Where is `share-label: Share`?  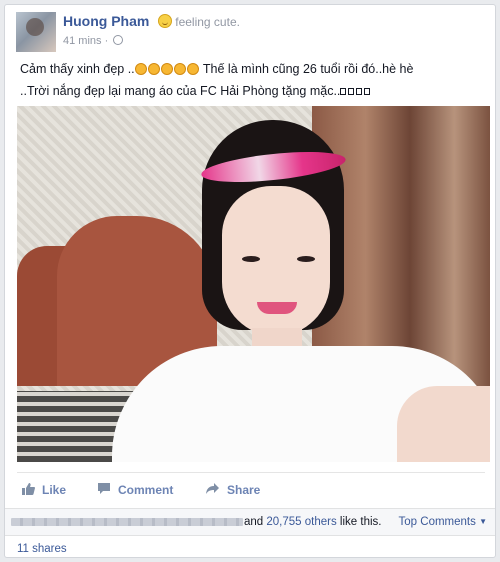
share-label: Share is located at coordinates (244, 490).